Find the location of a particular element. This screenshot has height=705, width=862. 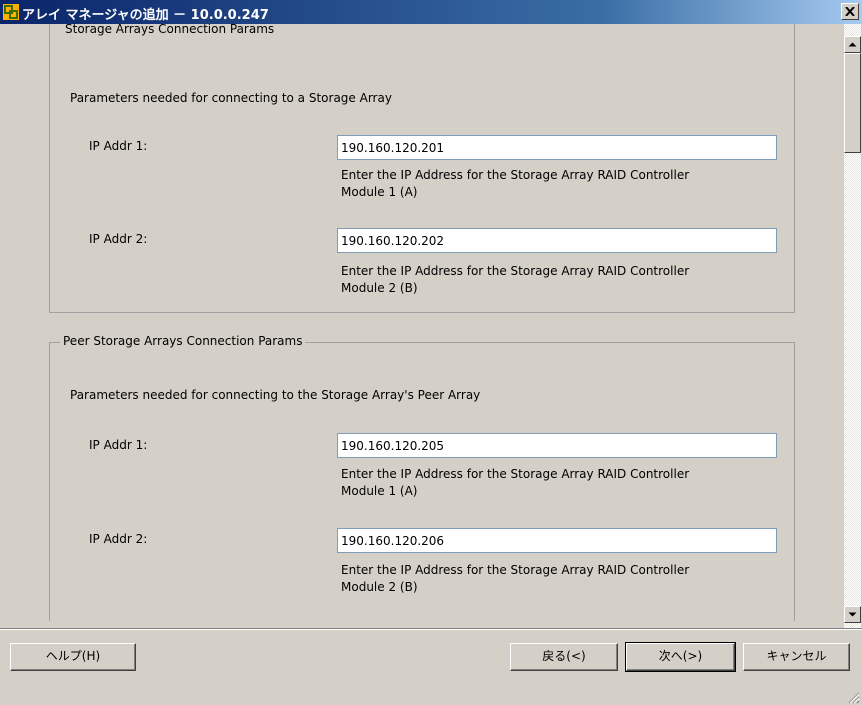

scroll-up-button is located at coordinates (852, 44).